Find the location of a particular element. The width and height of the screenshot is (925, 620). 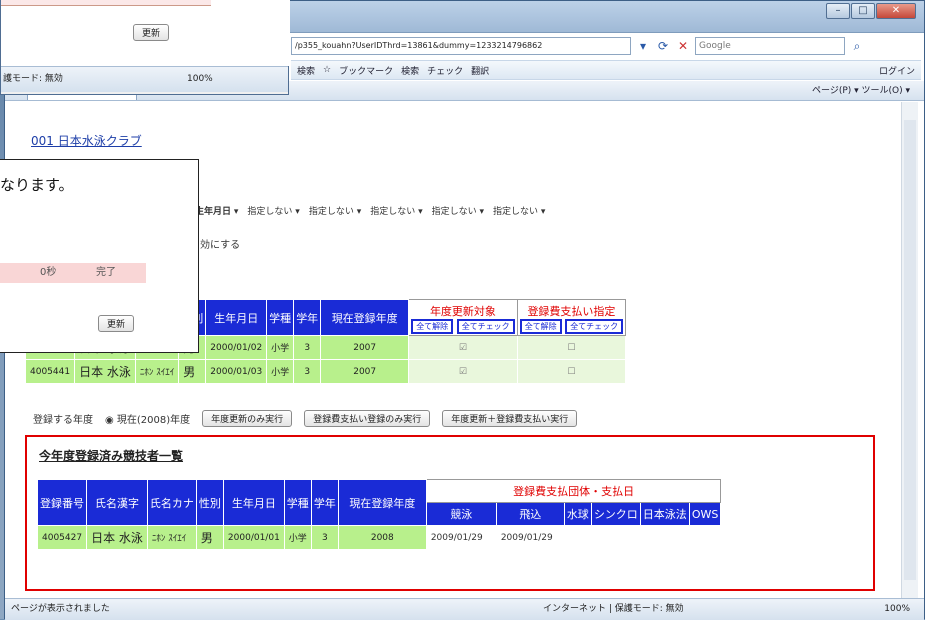

search-icon: ⌕ is located at coordinates (857, 46).